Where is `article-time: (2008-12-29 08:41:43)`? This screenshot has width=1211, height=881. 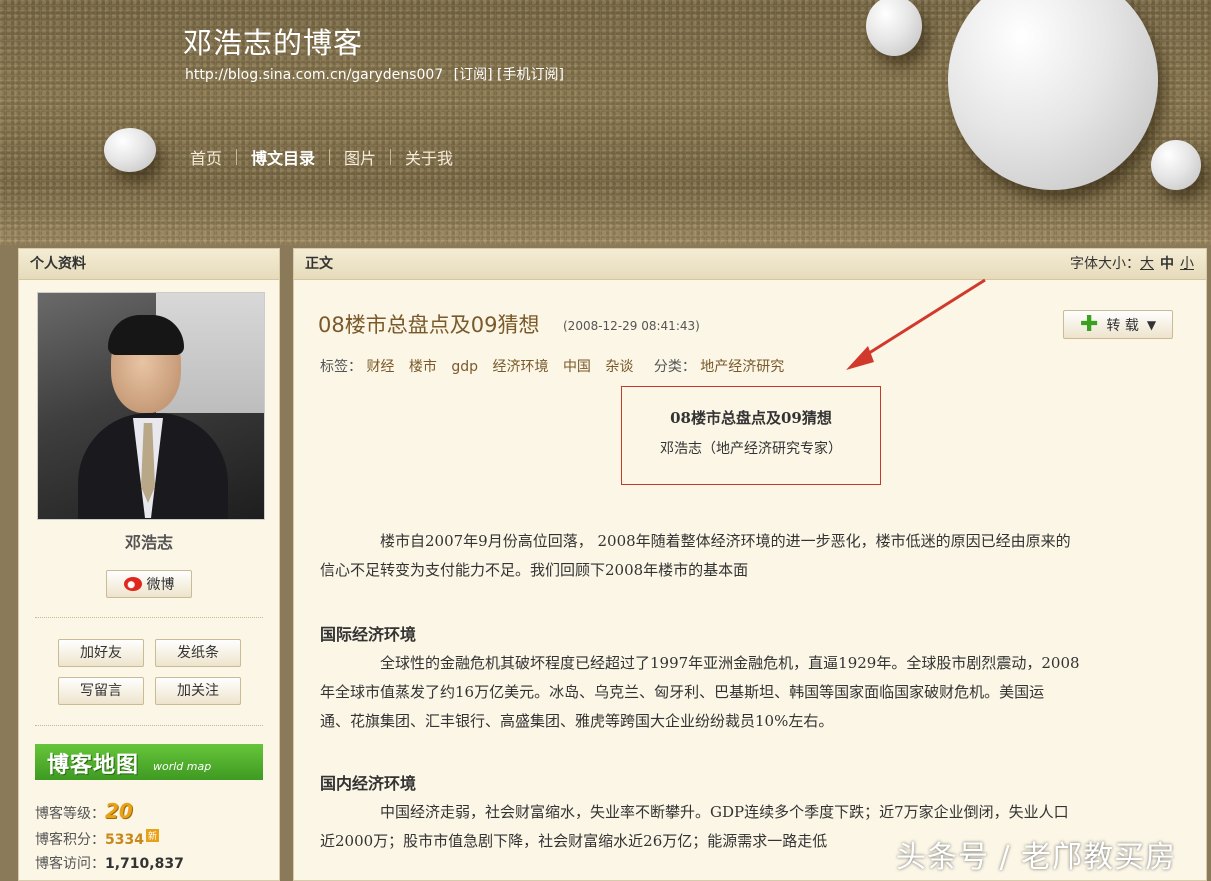
article-time: (2008-12-29 08:41:43) is located at coordinates (631, 326).